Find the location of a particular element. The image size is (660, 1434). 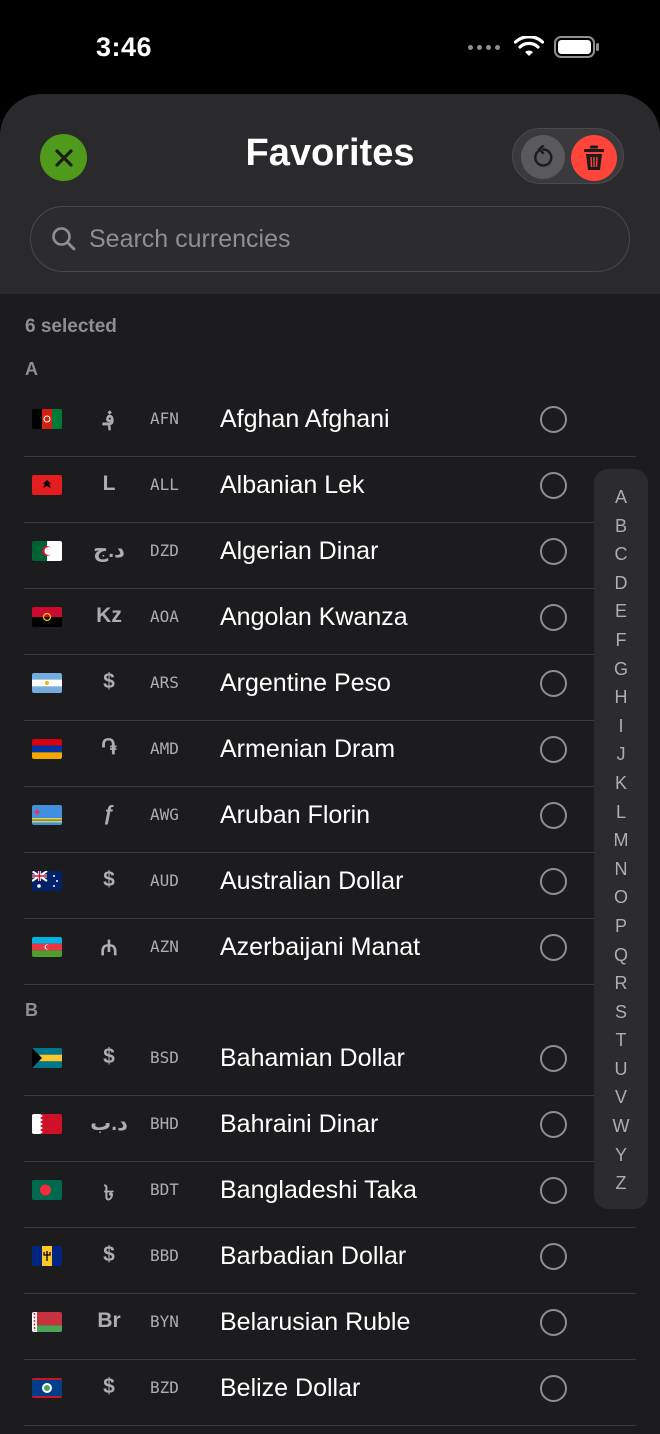

currency-code: AFN is located at coordinates (164, 418).